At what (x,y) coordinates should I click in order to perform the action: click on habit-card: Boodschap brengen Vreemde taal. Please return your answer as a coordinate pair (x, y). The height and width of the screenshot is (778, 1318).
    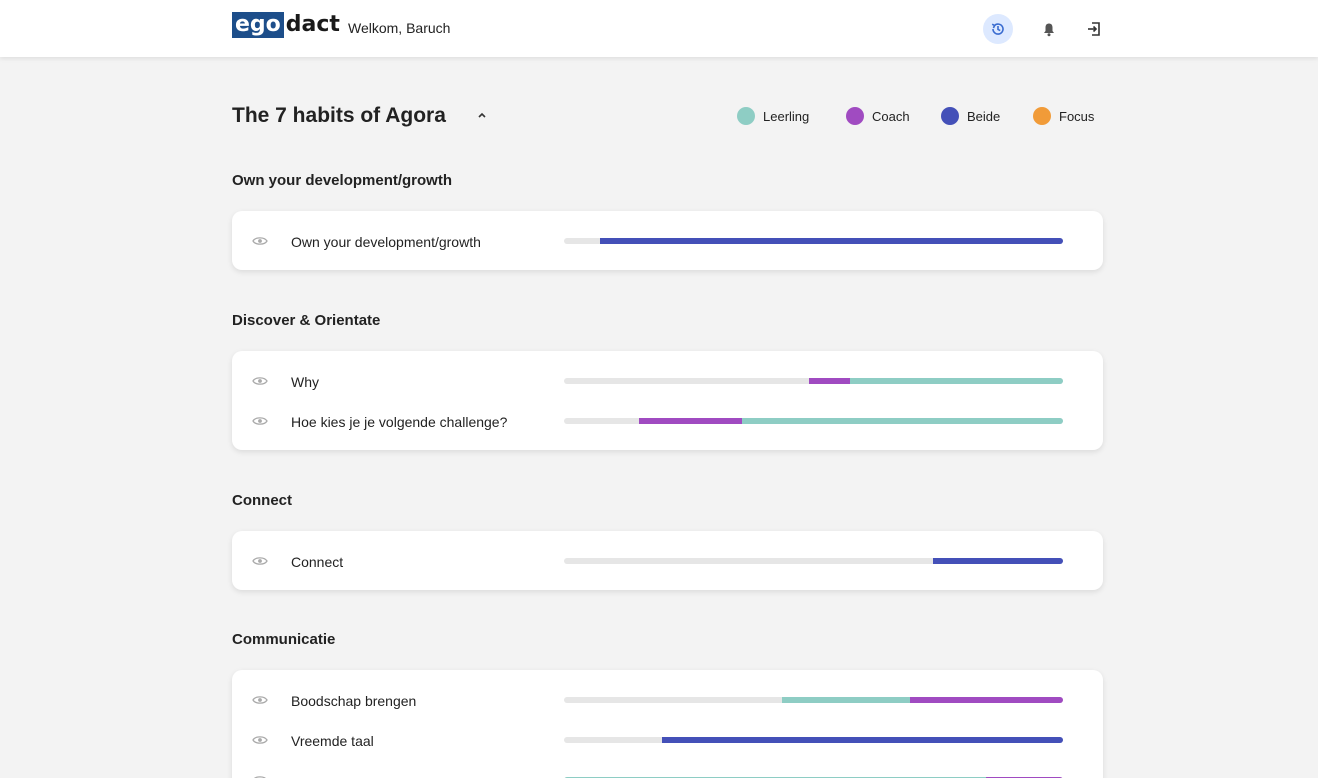
    Looking at the image, I should click on (667, 724).